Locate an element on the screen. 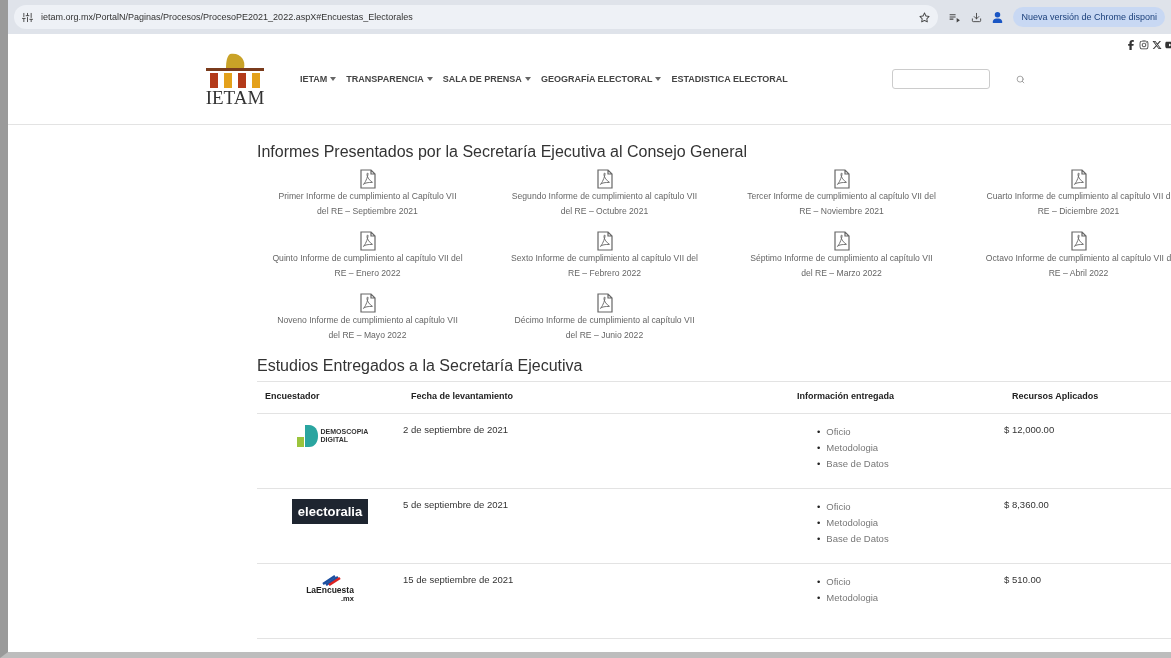 This screenshot has width=1171, height=658. x-icon is located at coordinates (1157, 45).